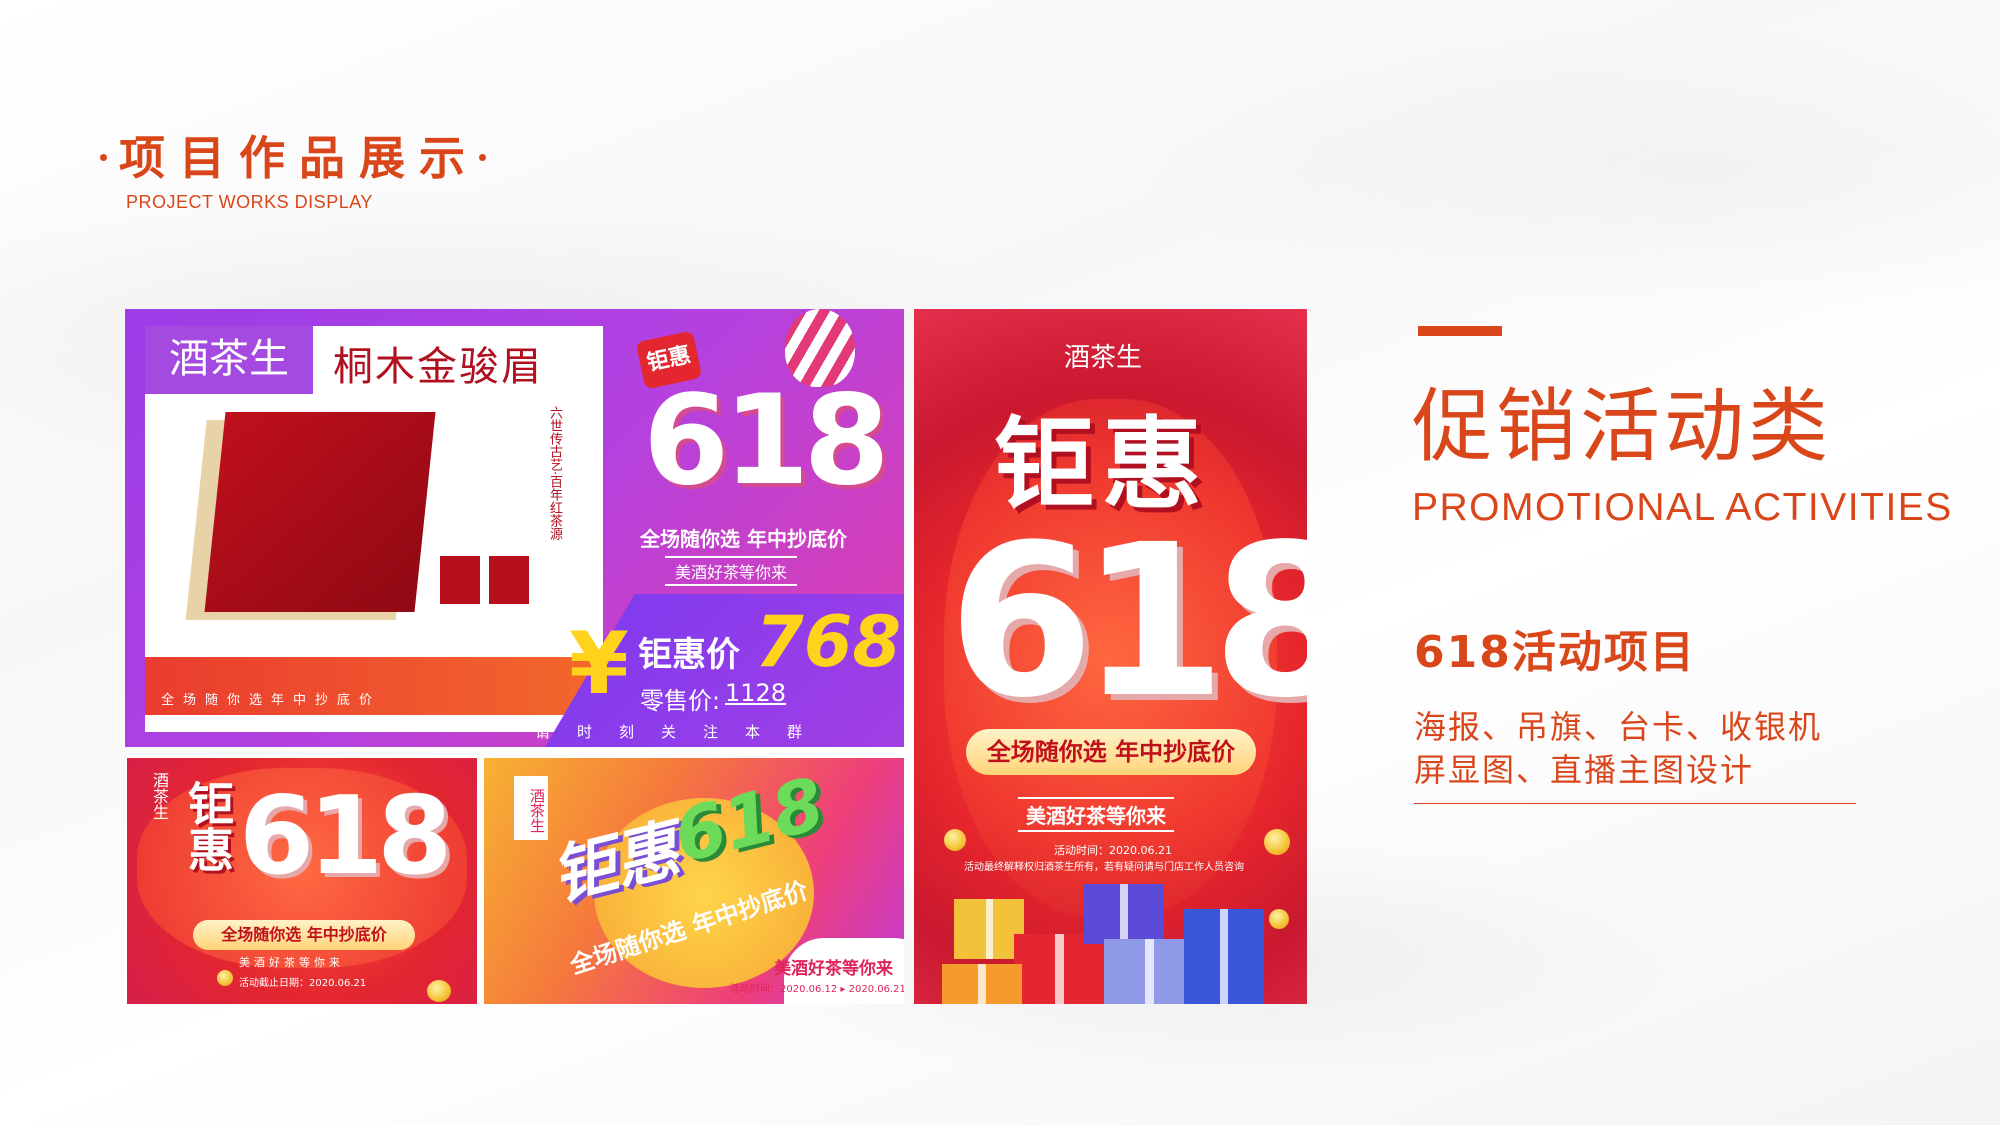 Image resolution: width=2000 pixels, height=1125 pixels. Describe the element at coordinates (320, 512) in the screenshot. I see `gift-box-illustration` at that location.